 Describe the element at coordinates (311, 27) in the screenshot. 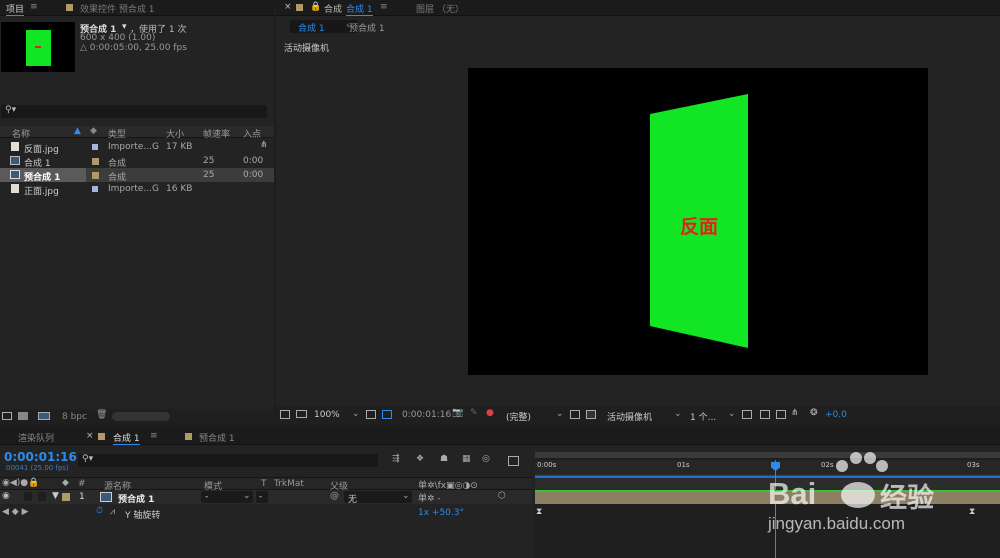

I see `breadcrumb-comp-1: 合成 1` at that location.